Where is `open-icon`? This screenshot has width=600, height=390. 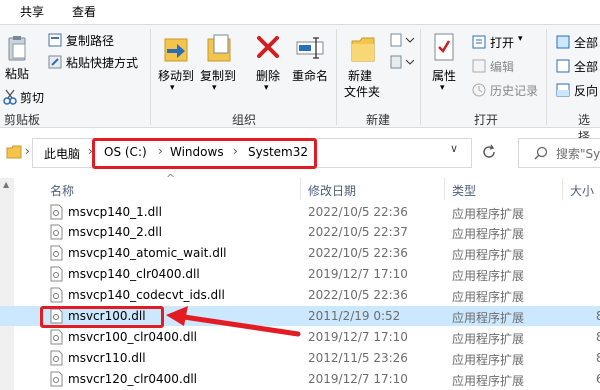 open-icon is located at coordinates (479, 42).